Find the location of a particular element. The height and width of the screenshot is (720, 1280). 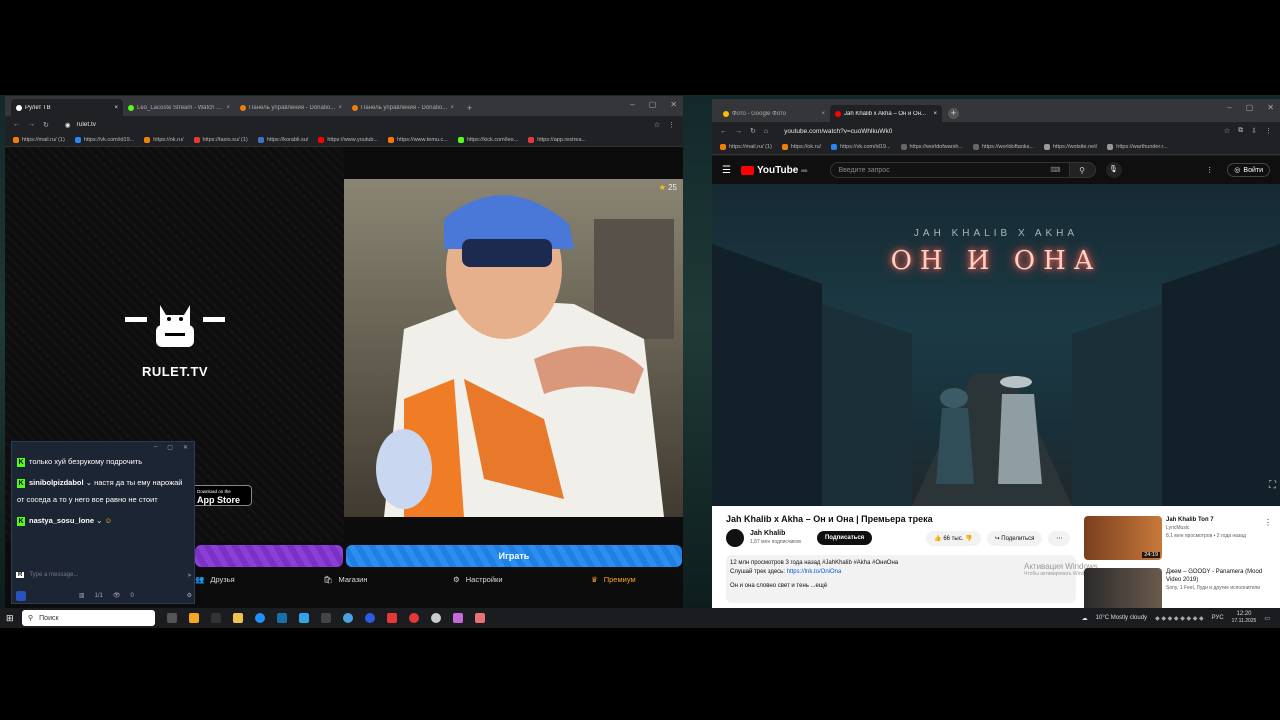

app-store-button: Download on the App Store is located at coordinates (219, 495).